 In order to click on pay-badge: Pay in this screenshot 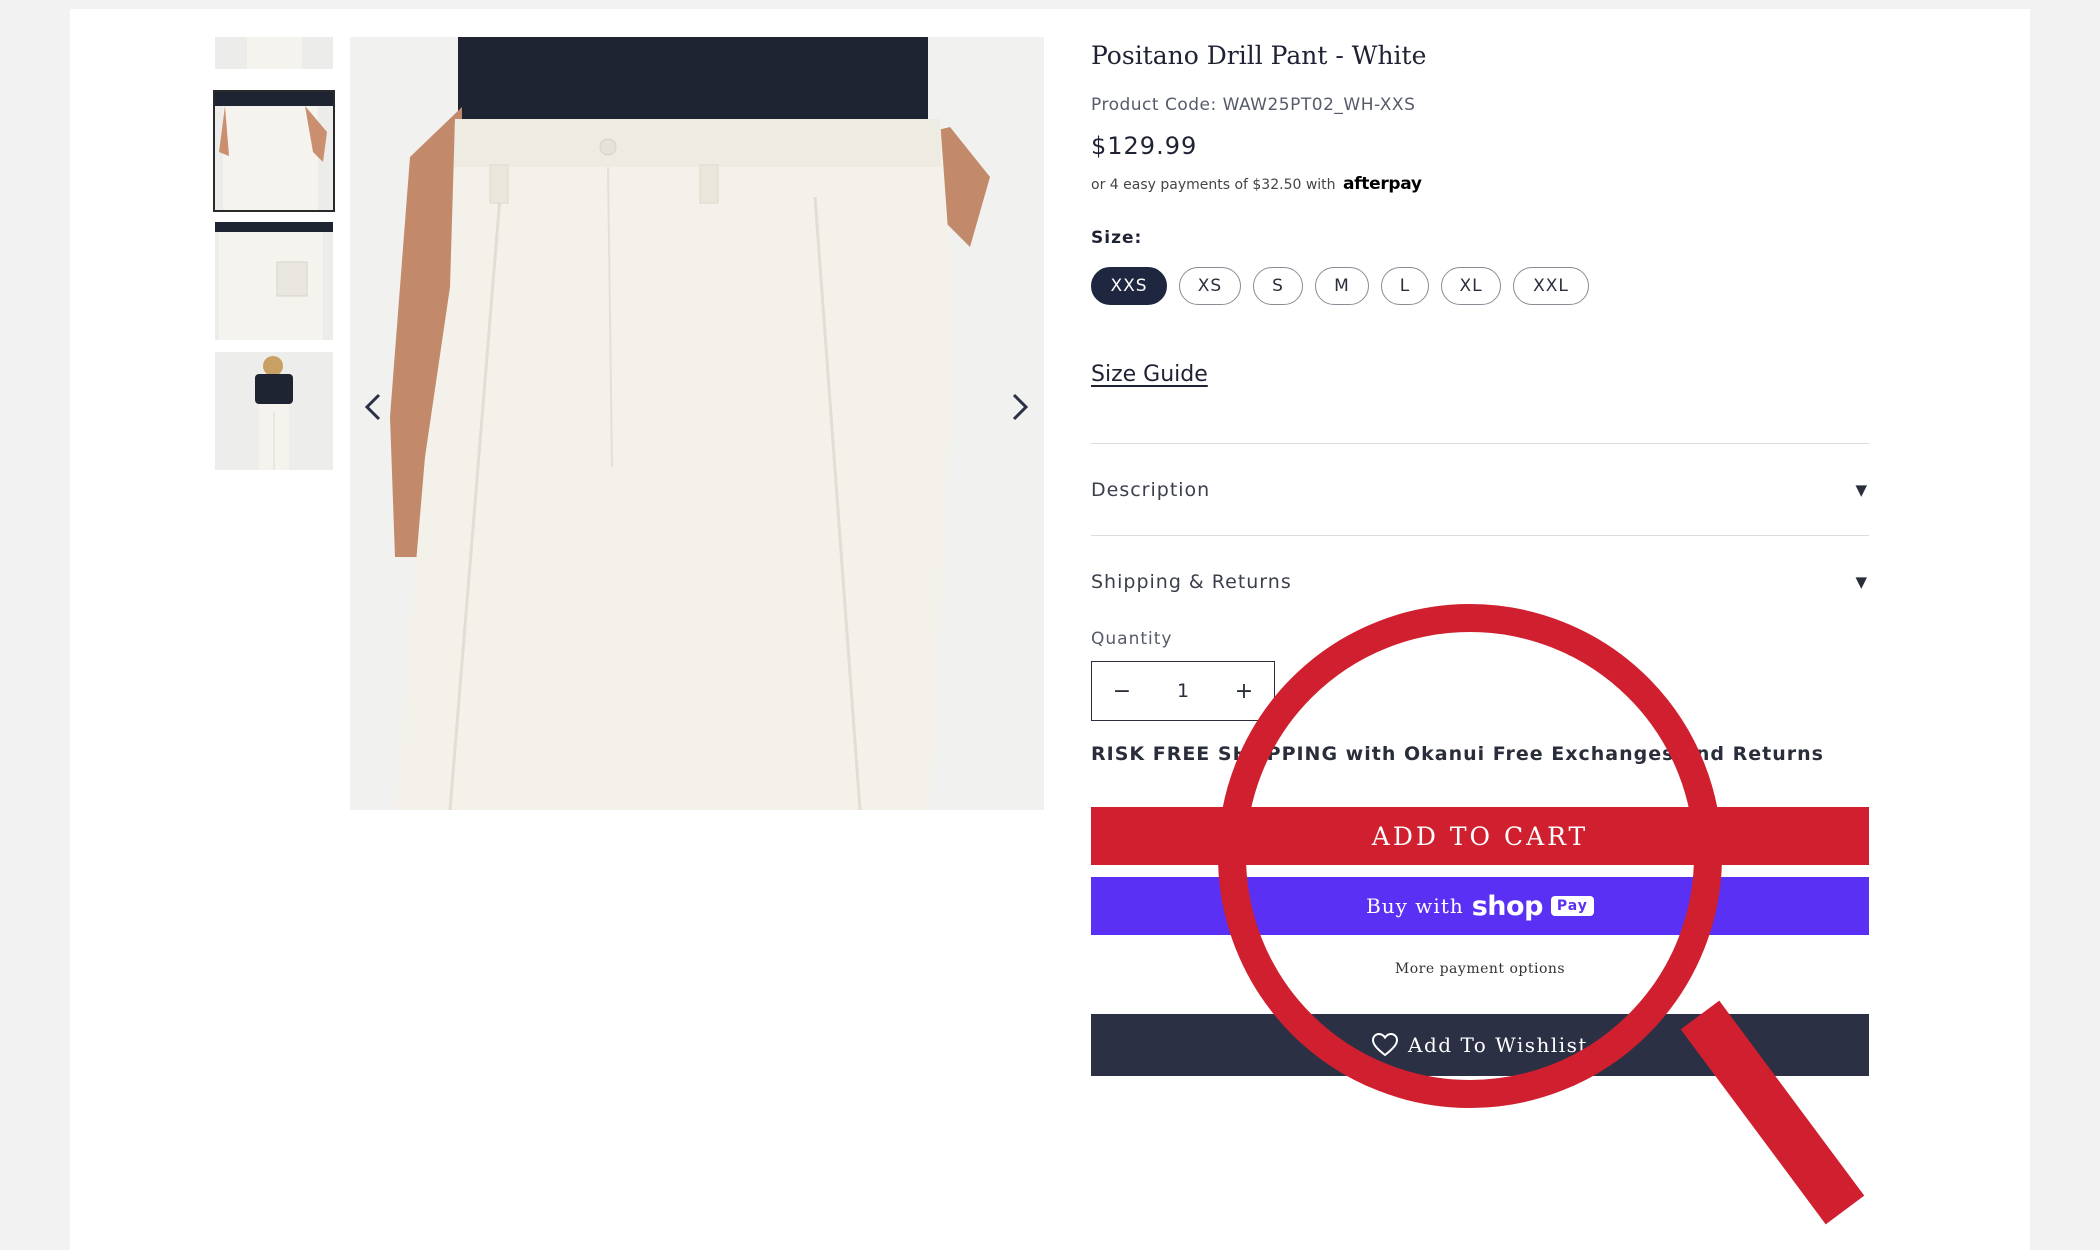, I will do `click(1572, 906)`.